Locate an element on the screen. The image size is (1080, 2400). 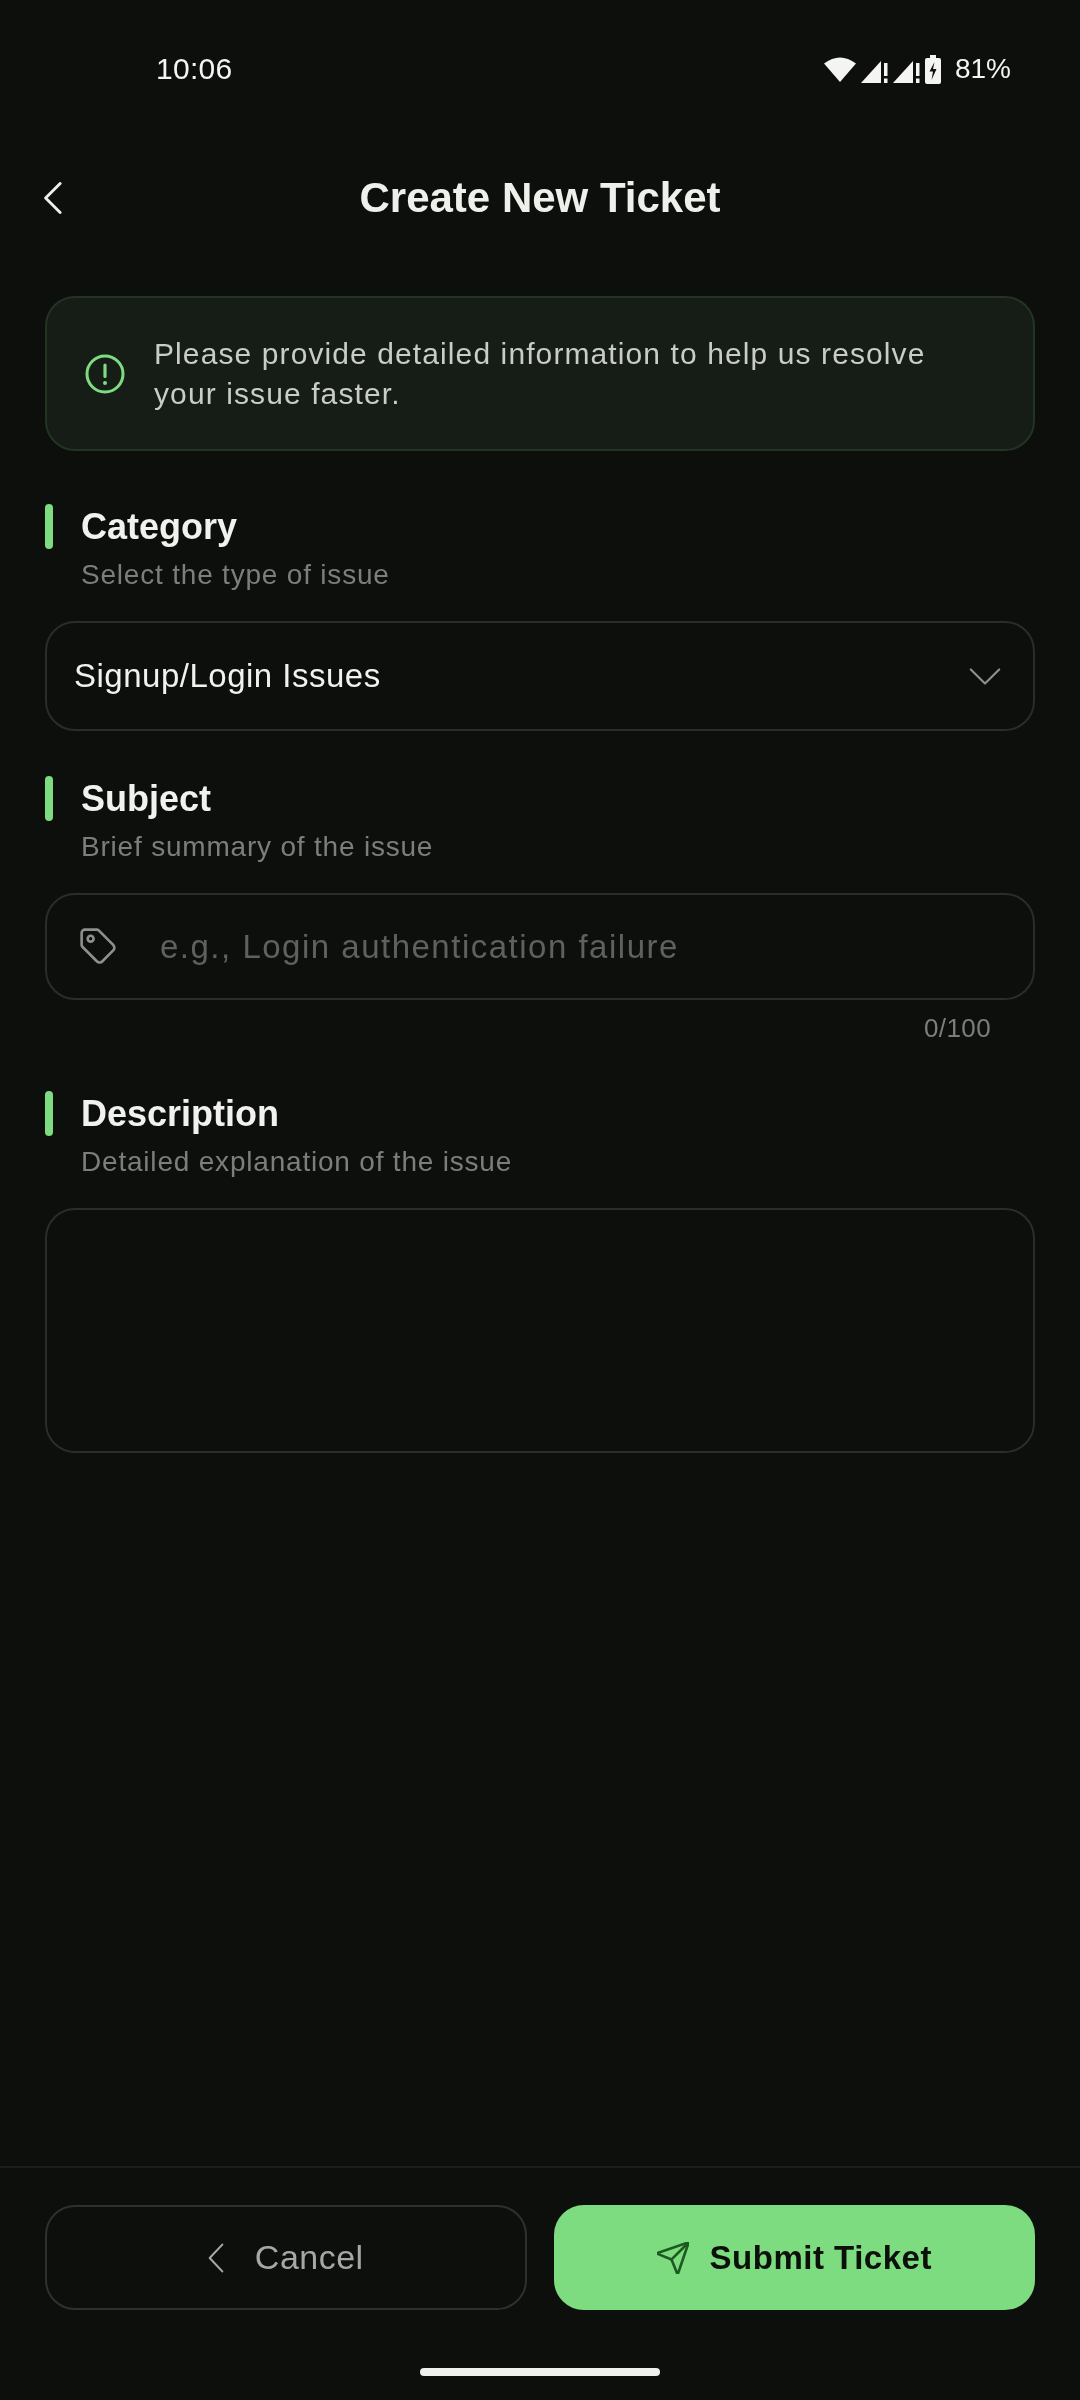
section-subtitle: Detailed explanation of the issue is located at coordinates (297, 1162).